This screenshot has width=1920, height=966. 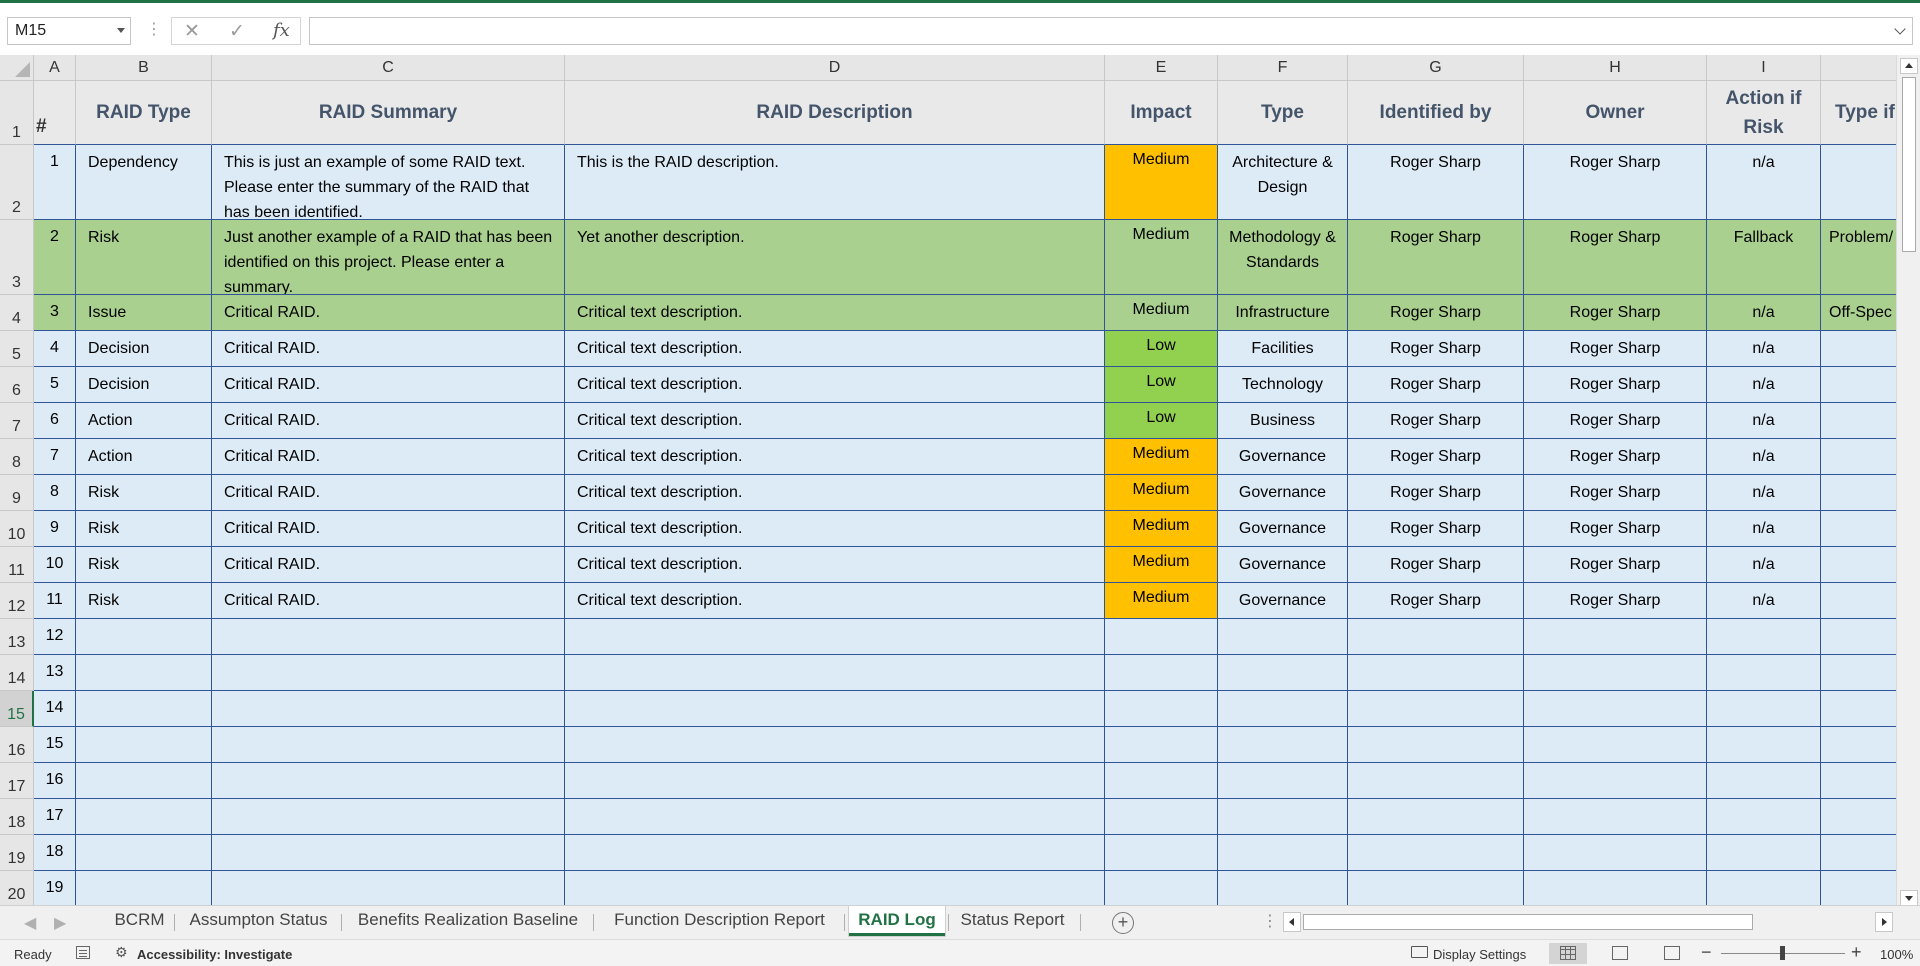 What do you see at coordinates (1764, 113) in the screenshot?
I see `table-header-cell: Action if Risk` at bounding box center [1764, 113].